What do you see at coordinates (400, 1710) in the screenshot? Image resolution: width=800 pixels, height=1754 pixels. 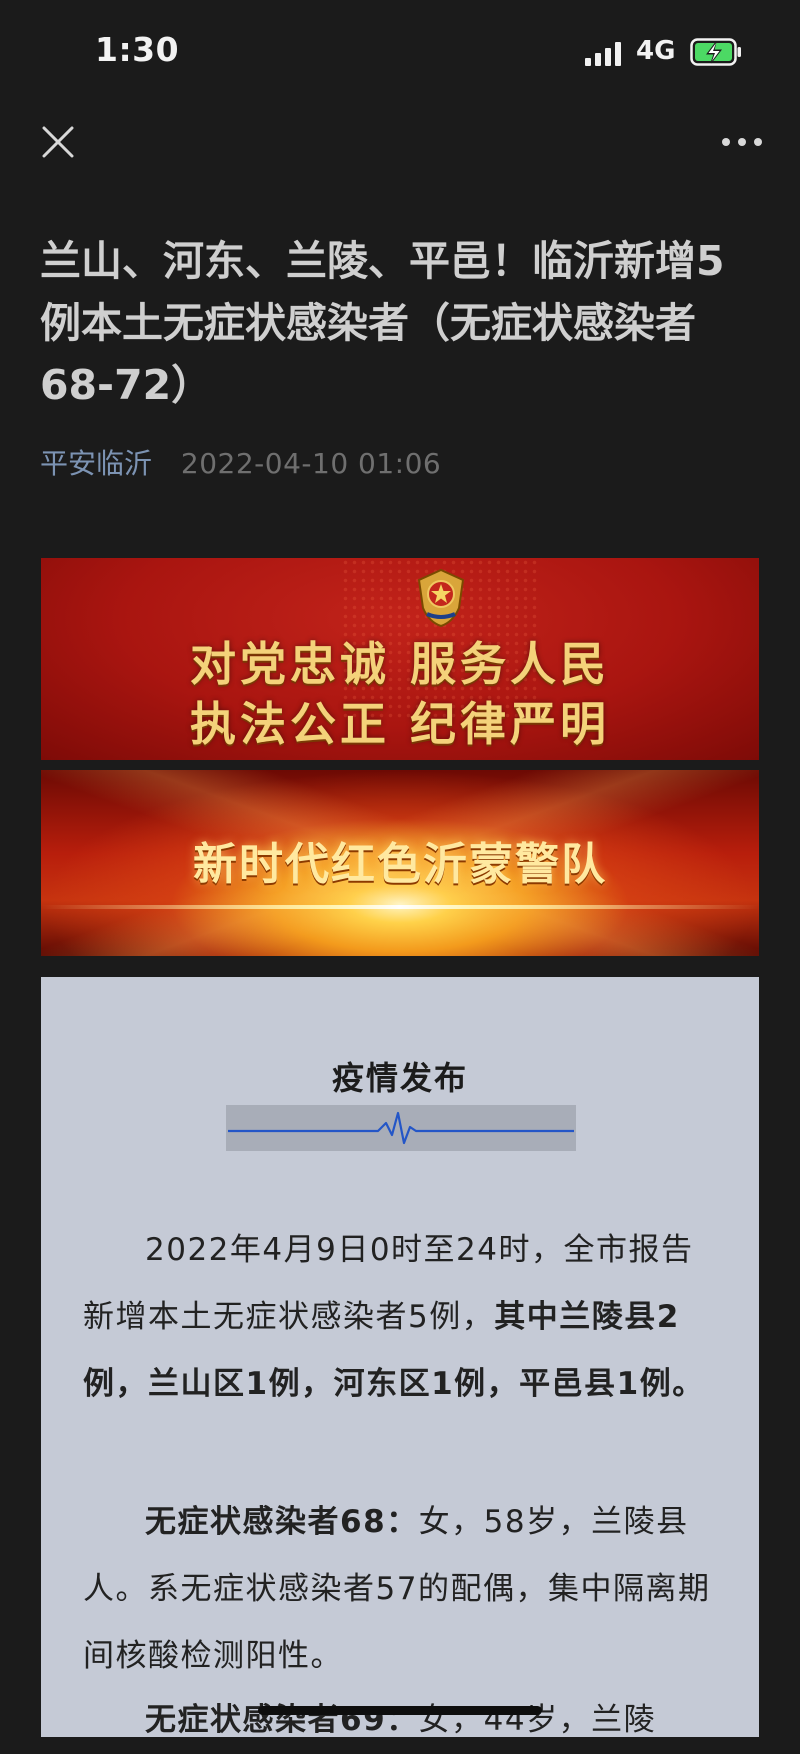 I see `home-indicator` at bounding box center [400, 1710].